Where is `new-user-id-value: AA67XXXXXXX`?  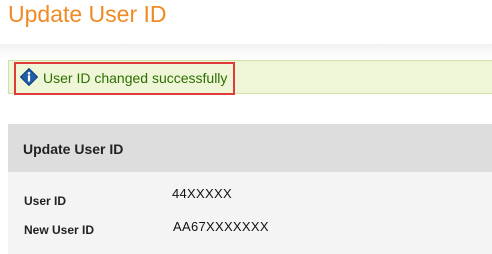
new-user-id-value: AA67XXXXXXX is located at coordinates (221, 226).